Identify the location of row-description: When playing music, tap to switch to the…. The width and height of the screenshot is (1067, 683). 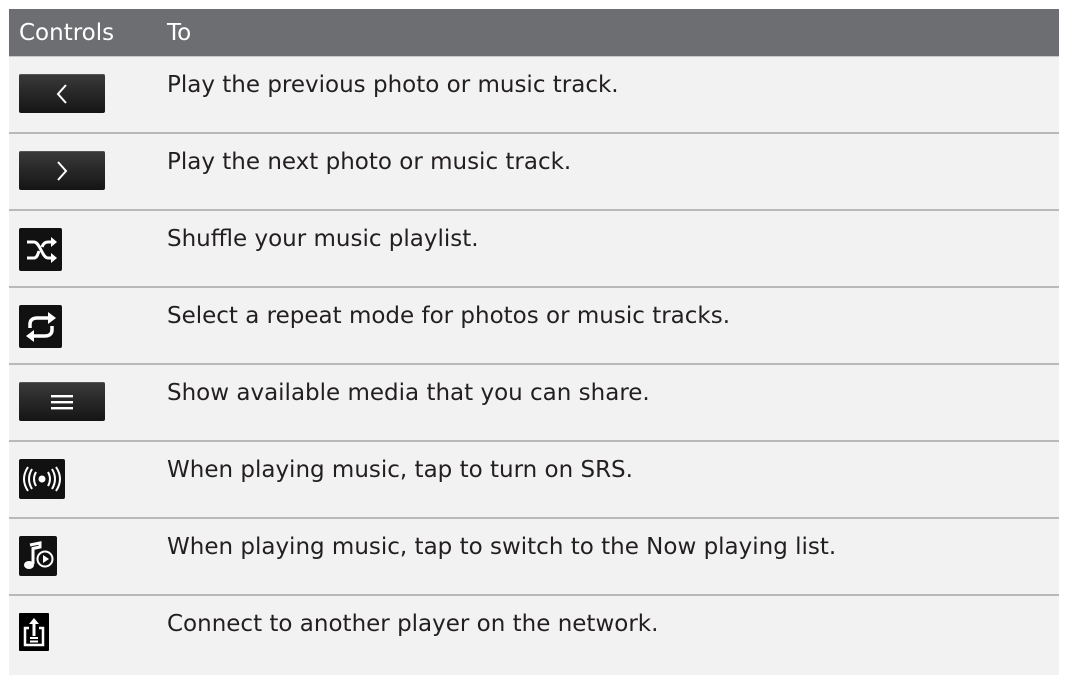
(502, 547).